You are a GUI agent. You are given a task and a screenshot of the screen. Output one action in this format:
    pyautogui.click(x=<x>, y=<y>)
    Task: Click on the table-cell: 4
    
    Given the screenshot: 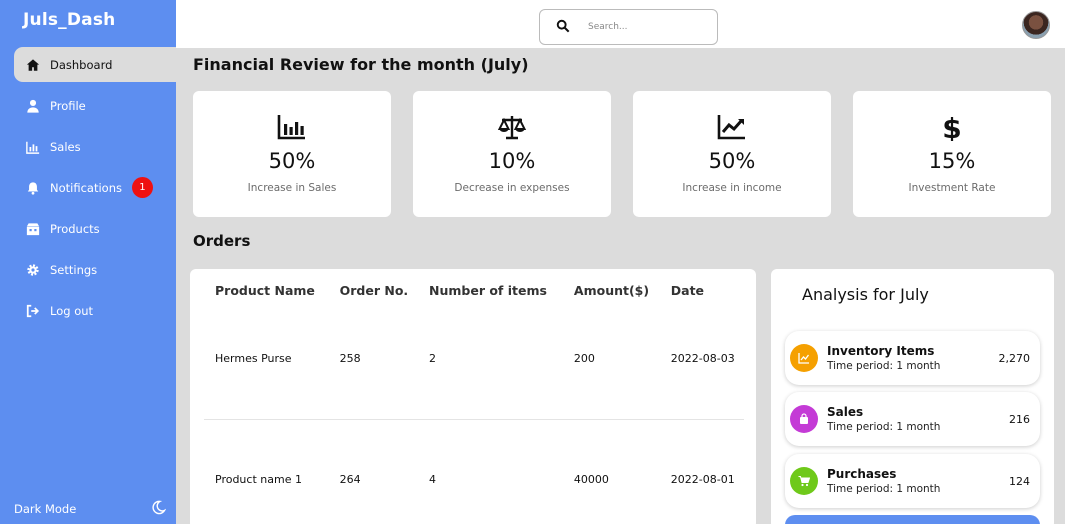 What is the action you would take?
    pyautogui.click(x=433, y=479)
    